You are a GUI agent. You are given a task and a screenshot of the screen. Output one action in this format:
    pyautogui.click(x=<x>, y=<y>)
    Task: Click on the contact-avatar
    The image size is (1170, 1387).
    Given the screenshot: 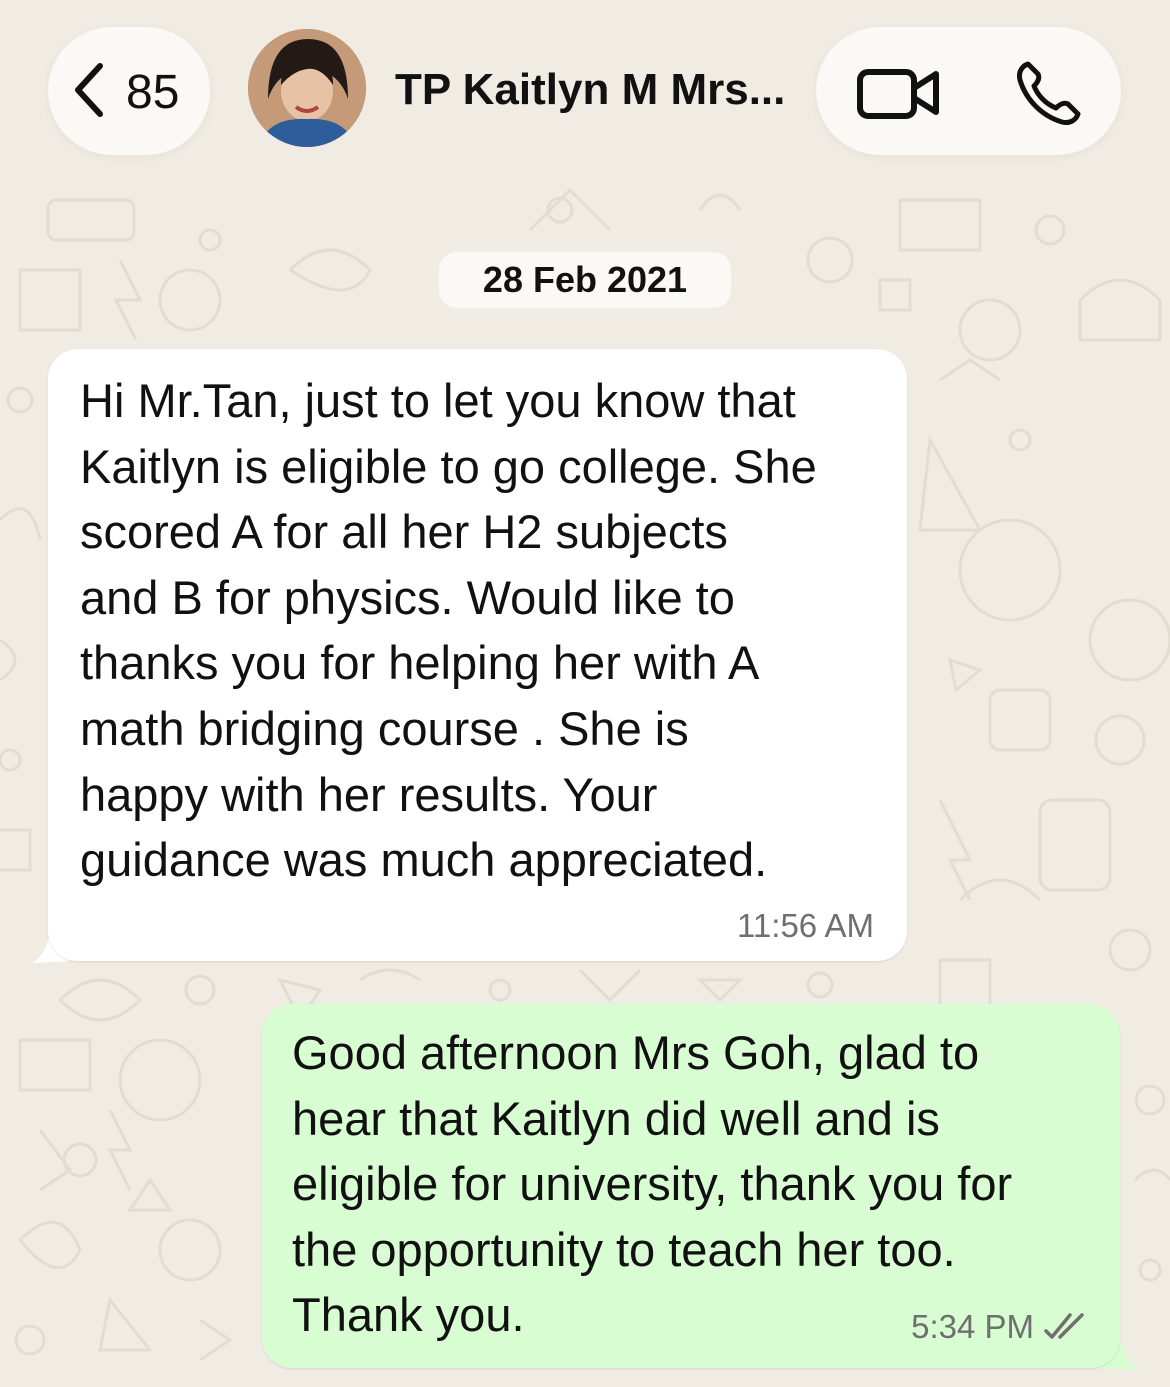 What is the action you would take?
    pyautogui.click(x=307, y=88)
    